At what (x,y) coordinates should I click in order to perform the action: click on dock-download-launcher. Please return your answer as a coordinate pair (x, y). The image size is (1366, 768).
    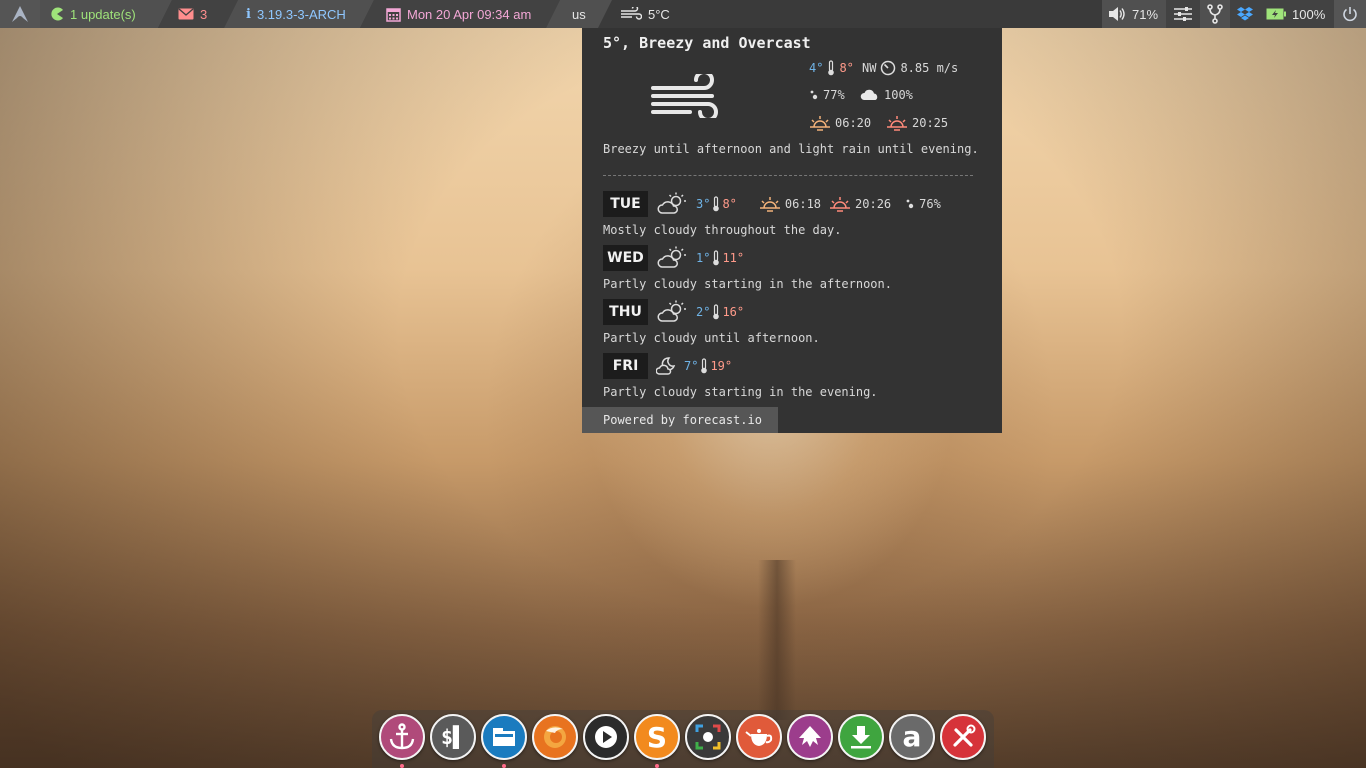
    Looking at the image, I should click on (861, 737).